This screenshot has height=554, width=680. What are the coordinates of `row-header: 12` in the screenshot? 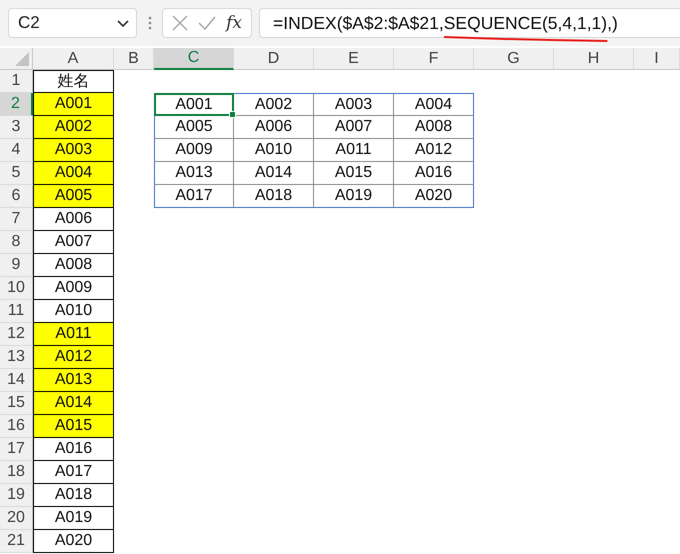 It's located at (16, 334).